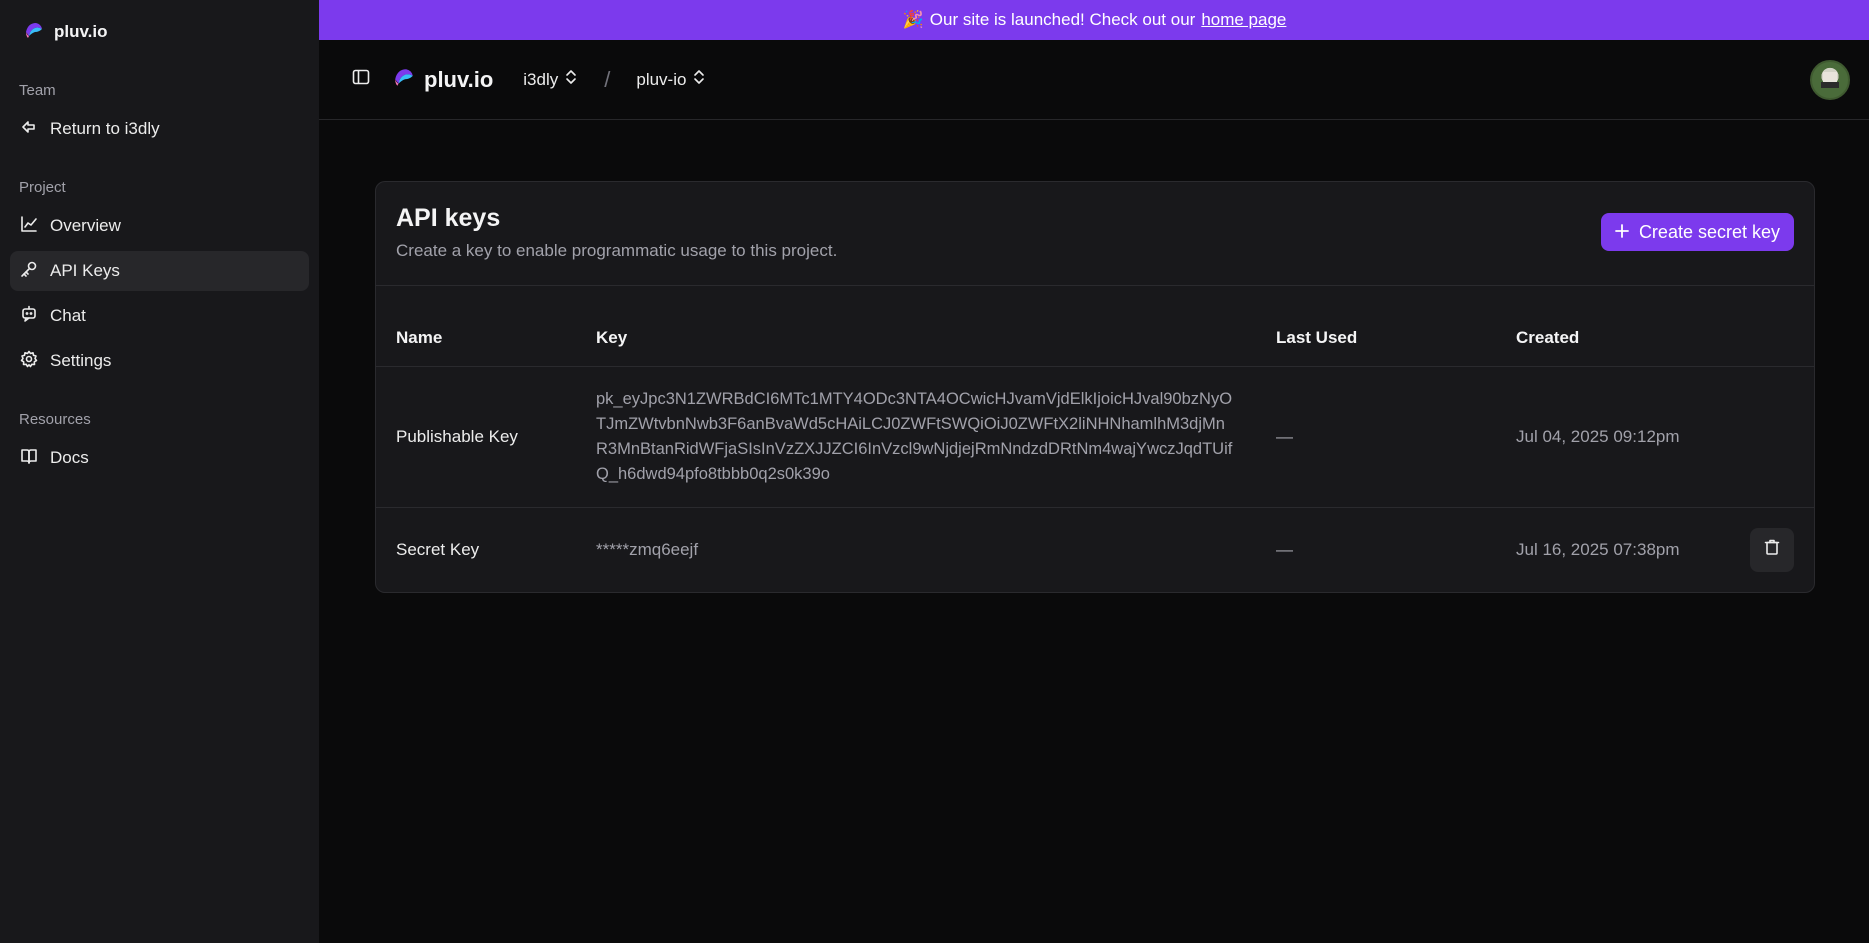  Describe the element at coordinates (105, 128) in the screenshot. I see `sidebar-item-label: Return to i3dly` at that location.